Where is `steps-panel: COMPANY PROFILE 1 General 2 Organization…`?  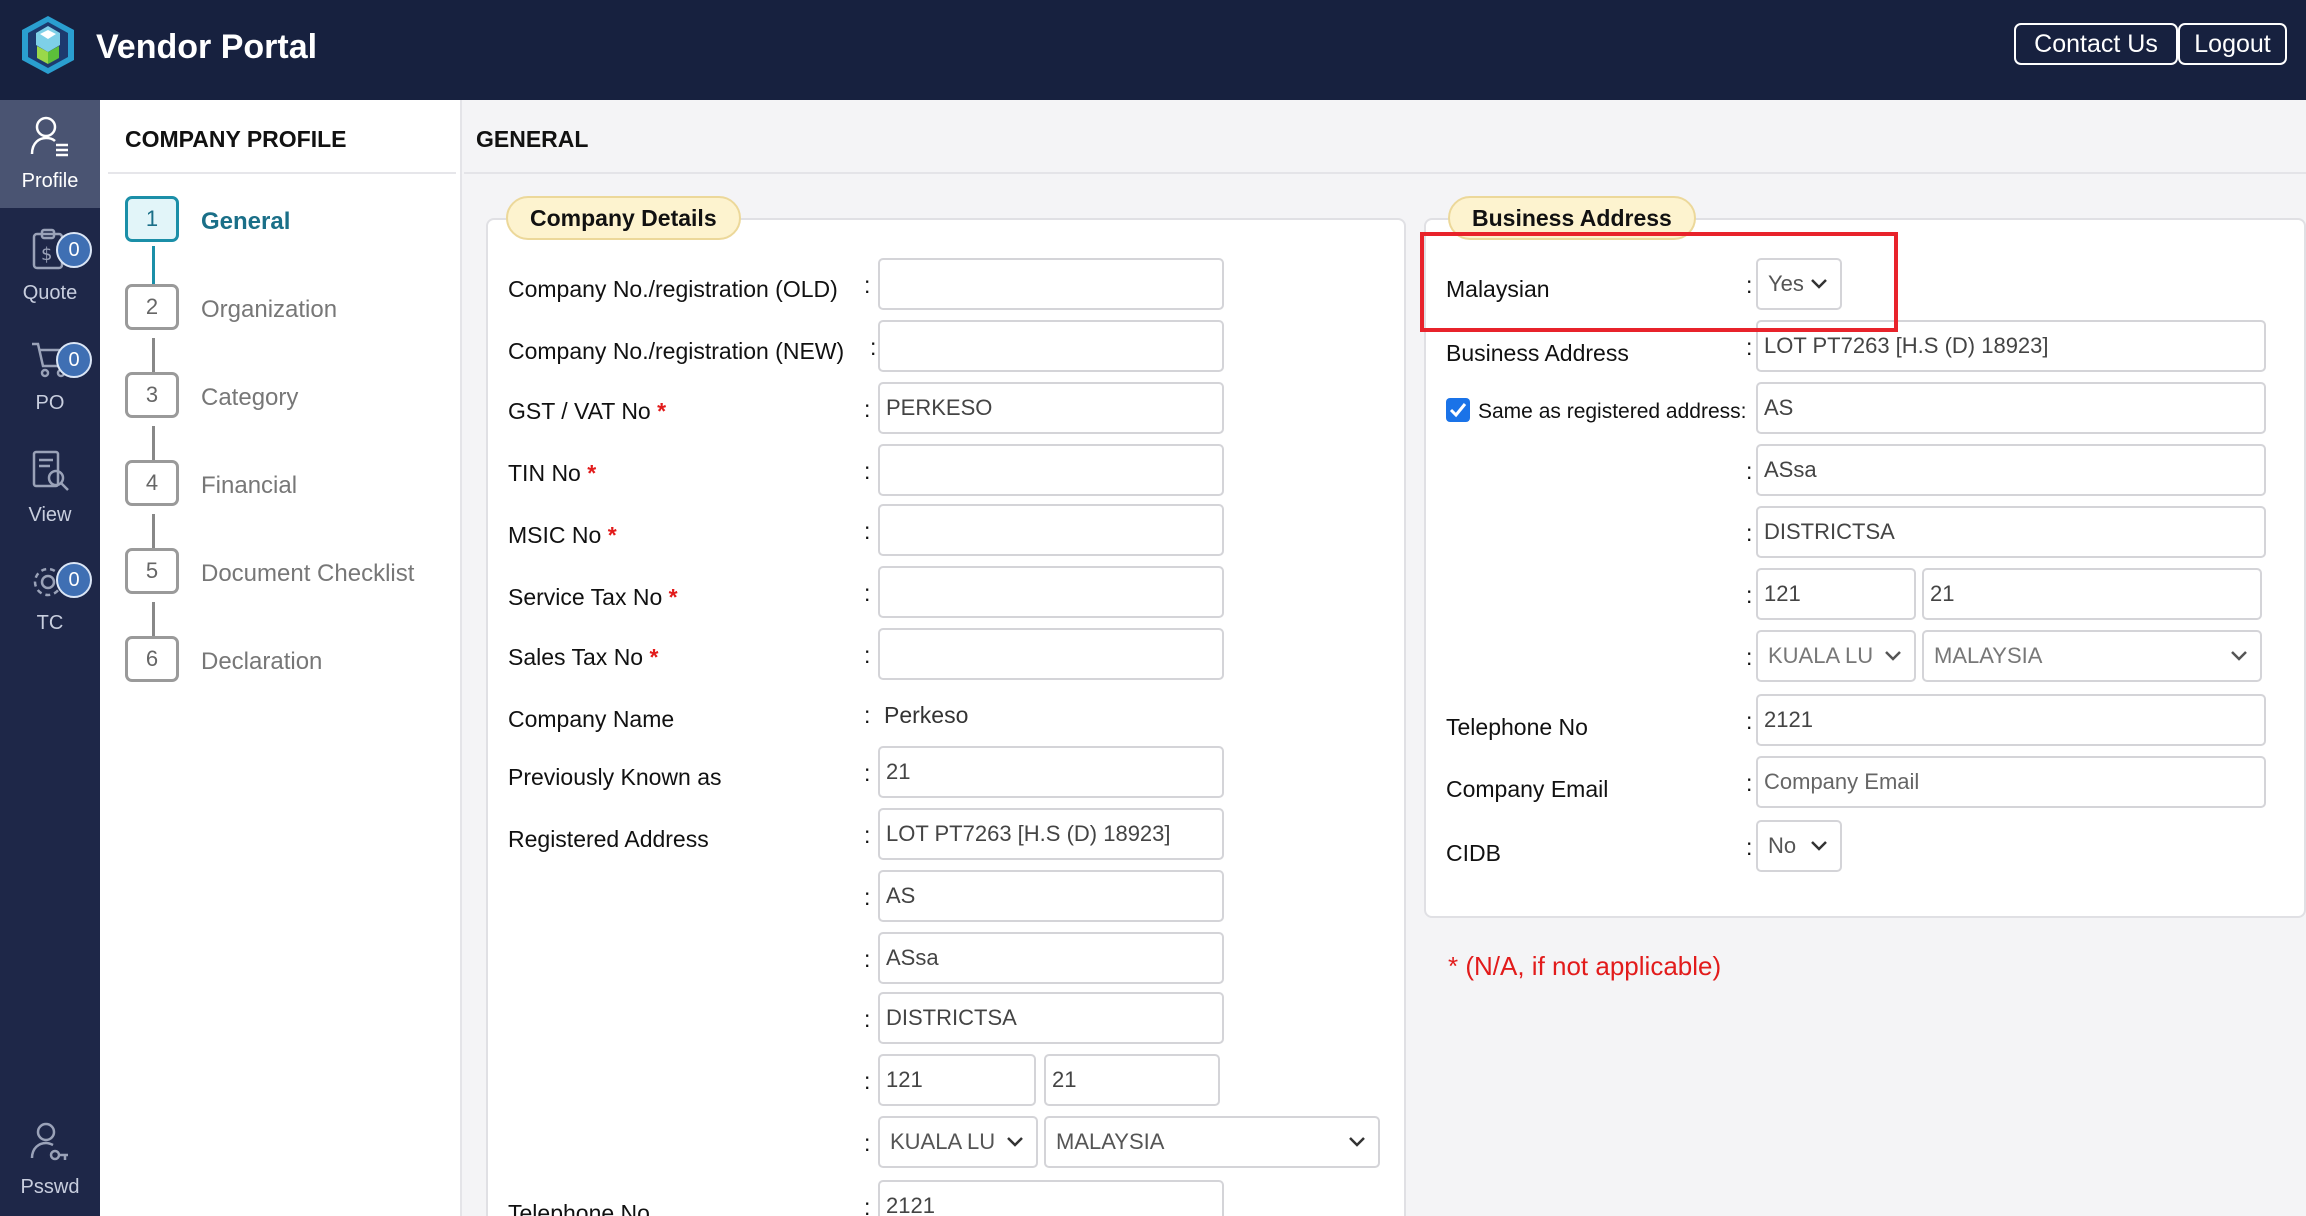 steps-panel: COMPANY PROFILE 1 General 2 Organization… is located at coordinates (281, 658).